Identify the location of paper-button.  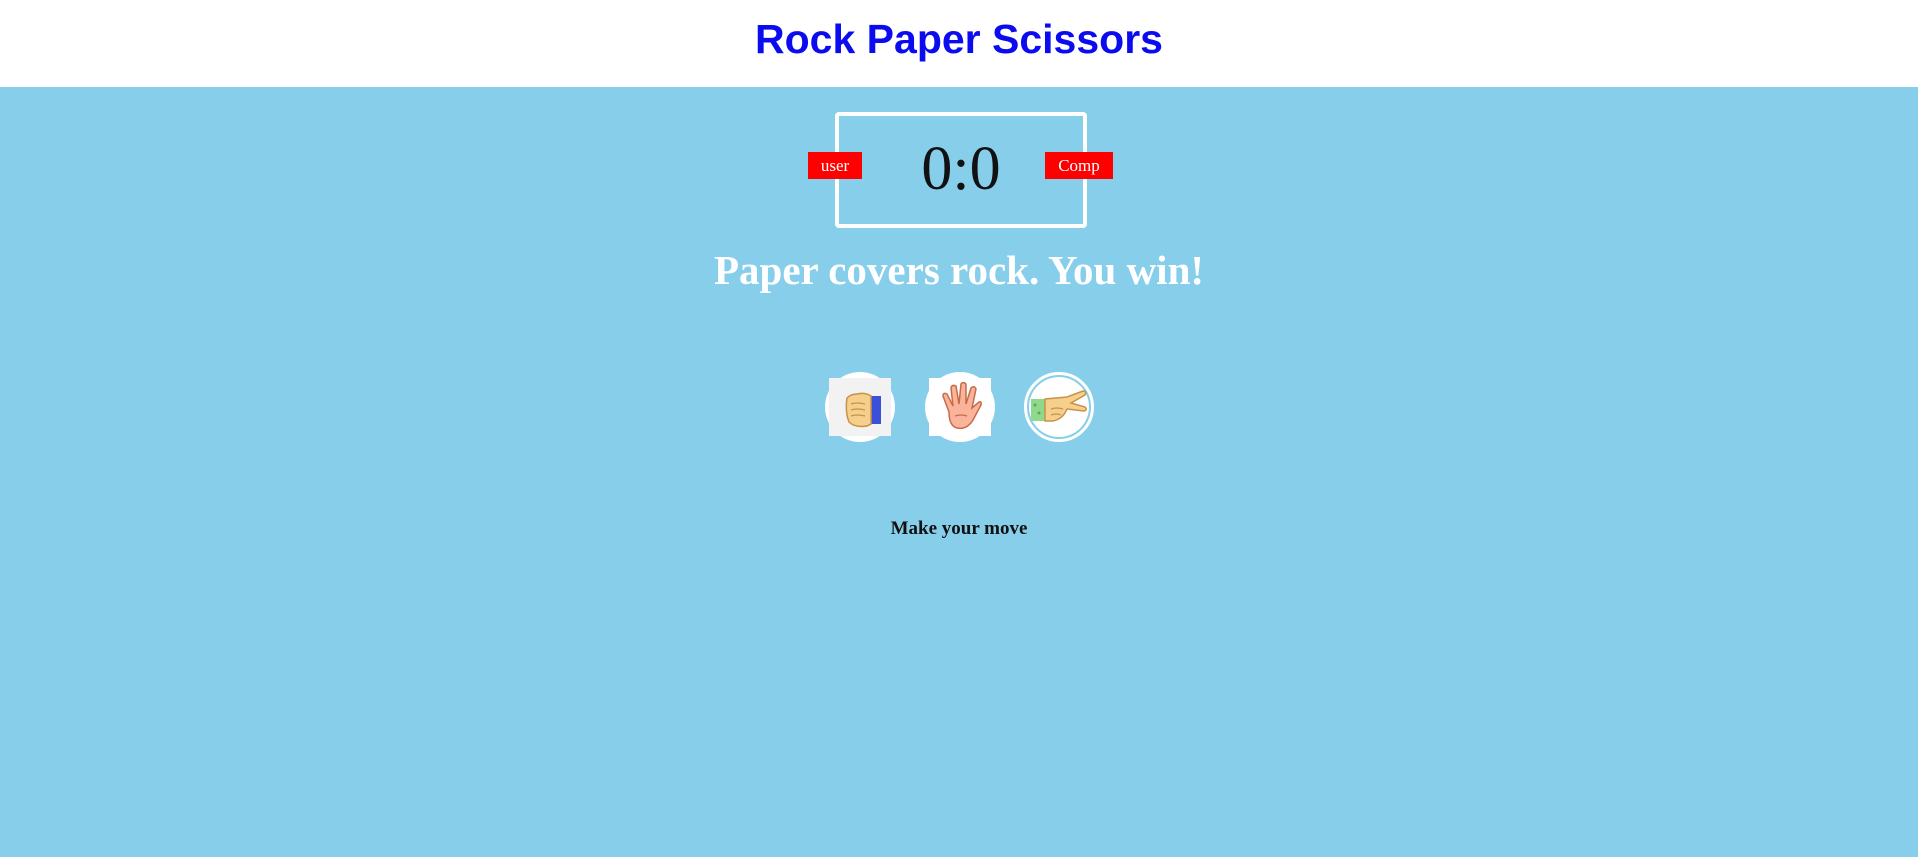
(960, 407).